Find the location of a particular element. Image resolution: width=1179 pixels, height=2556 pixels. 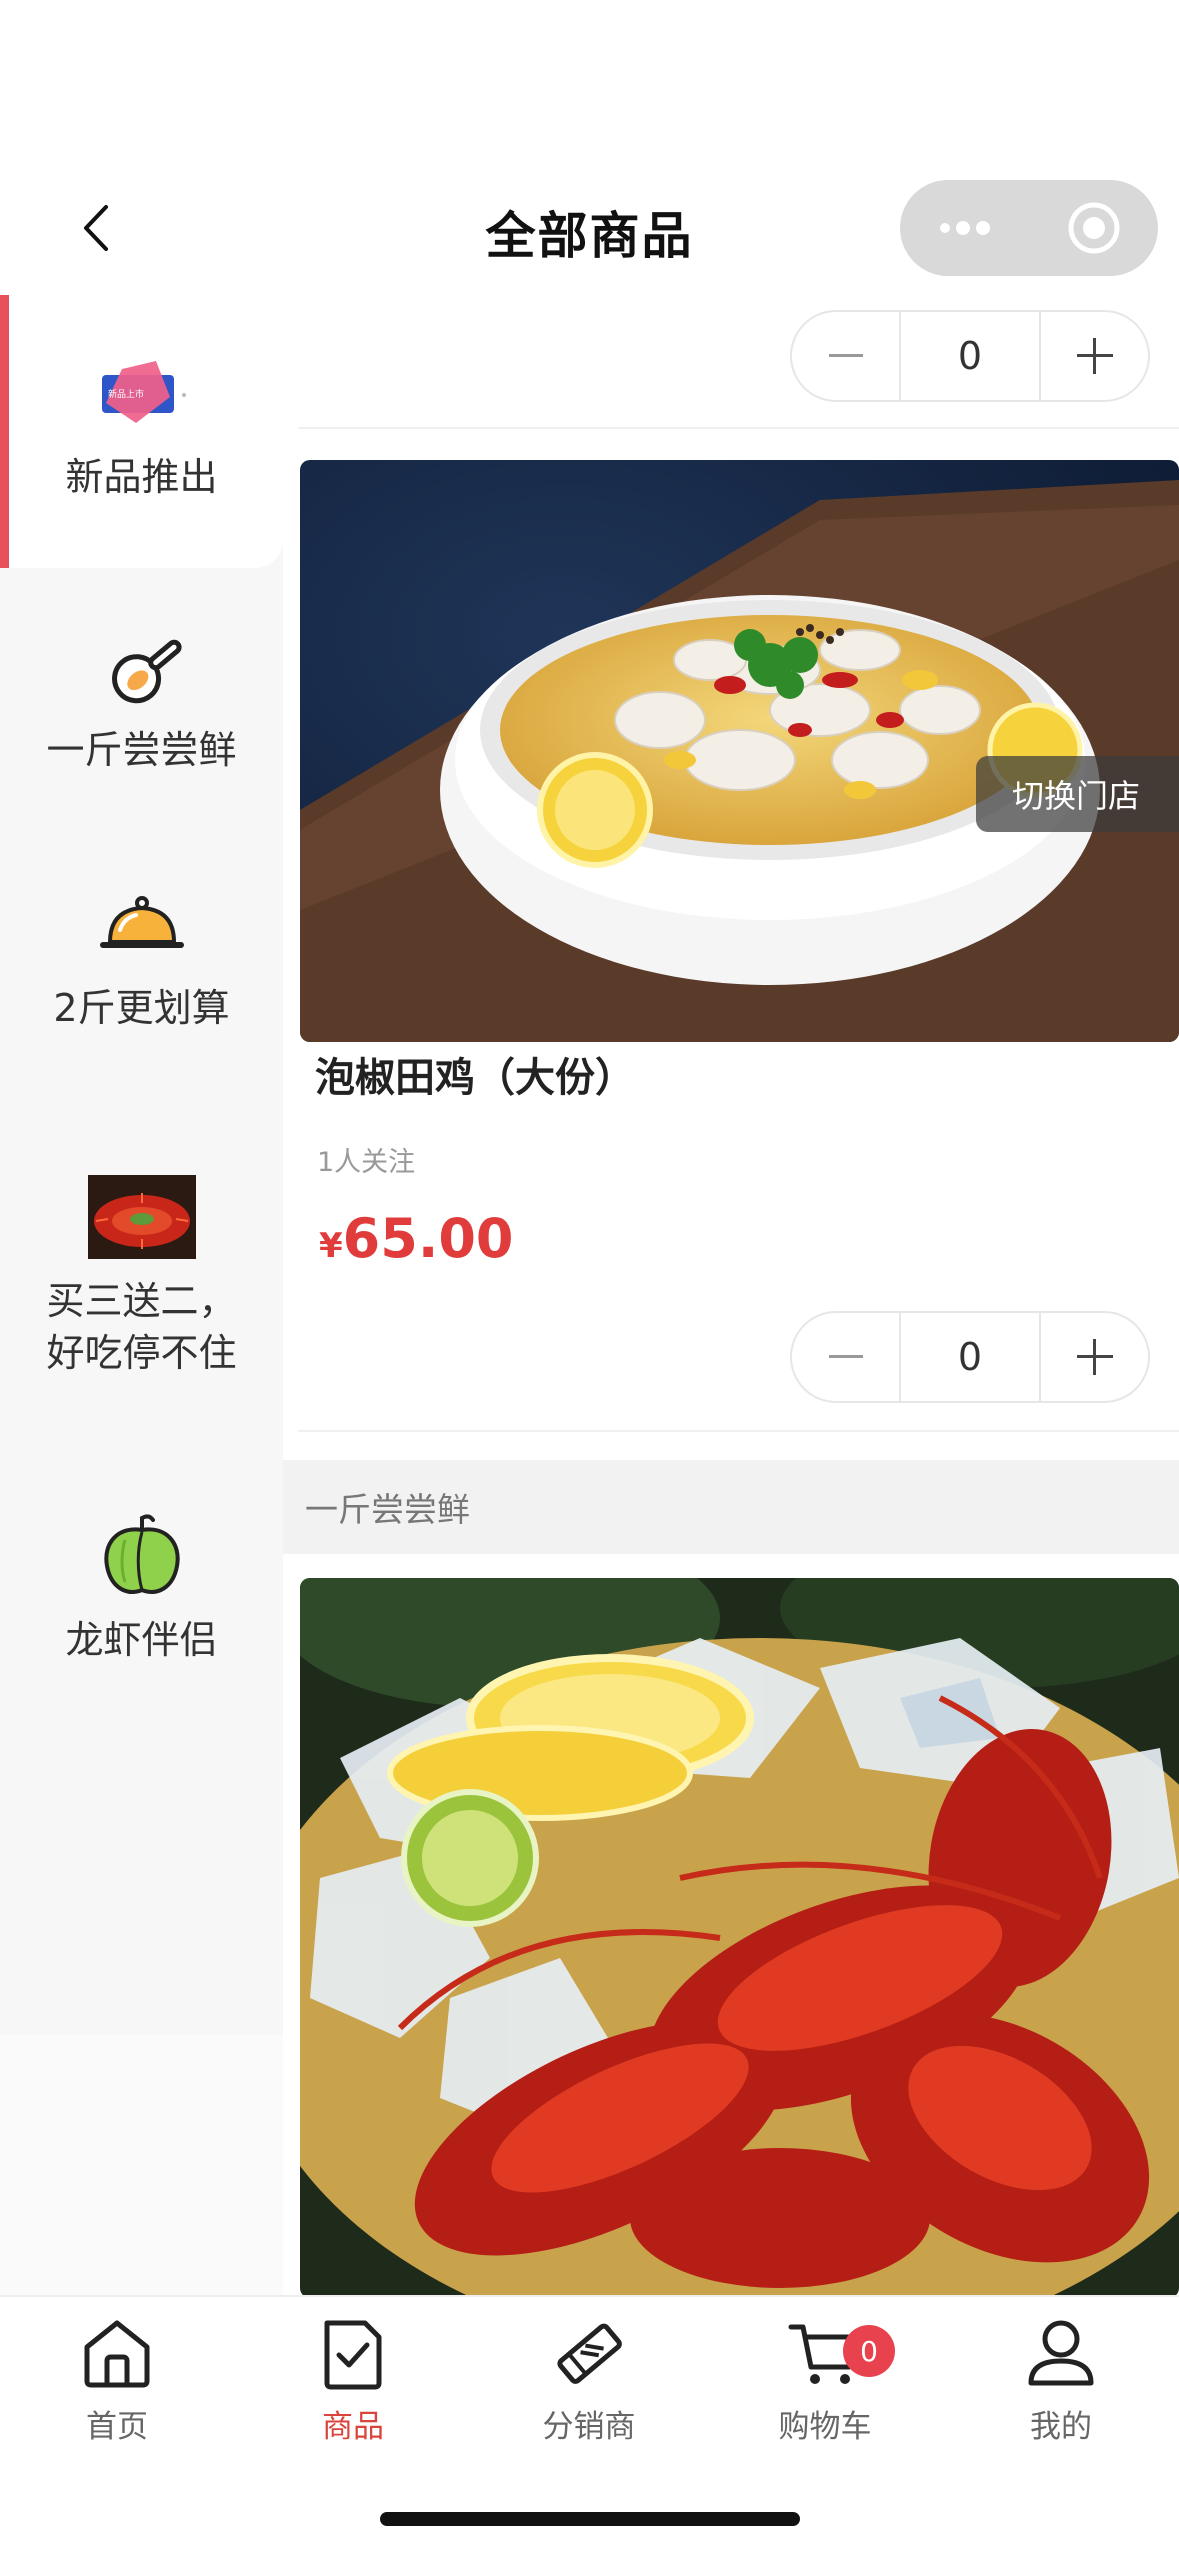

sidebar-item-buy-three-get-two: 买三送二， 好吃停不住 is located at coordinates (141, 1315).